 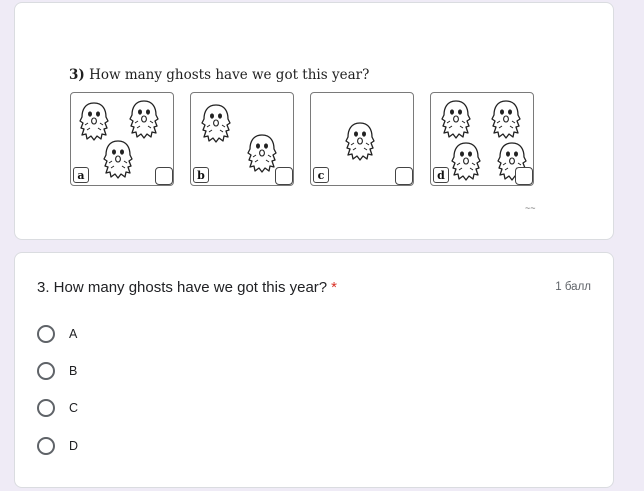 I want to click on ghost-box-c: c, so click(x=362, y=139).